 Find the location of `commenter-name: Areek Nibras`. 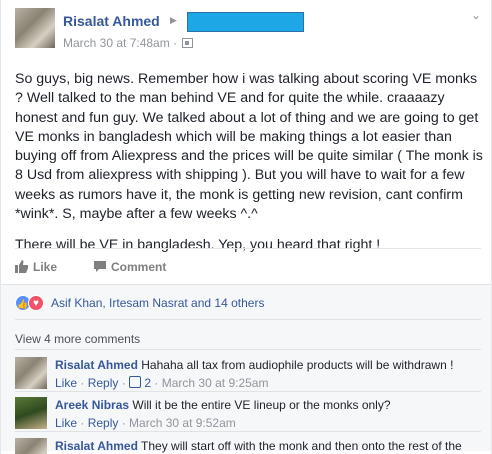

commenter-name: Areek Nibras is located at coordinates (92, 405).